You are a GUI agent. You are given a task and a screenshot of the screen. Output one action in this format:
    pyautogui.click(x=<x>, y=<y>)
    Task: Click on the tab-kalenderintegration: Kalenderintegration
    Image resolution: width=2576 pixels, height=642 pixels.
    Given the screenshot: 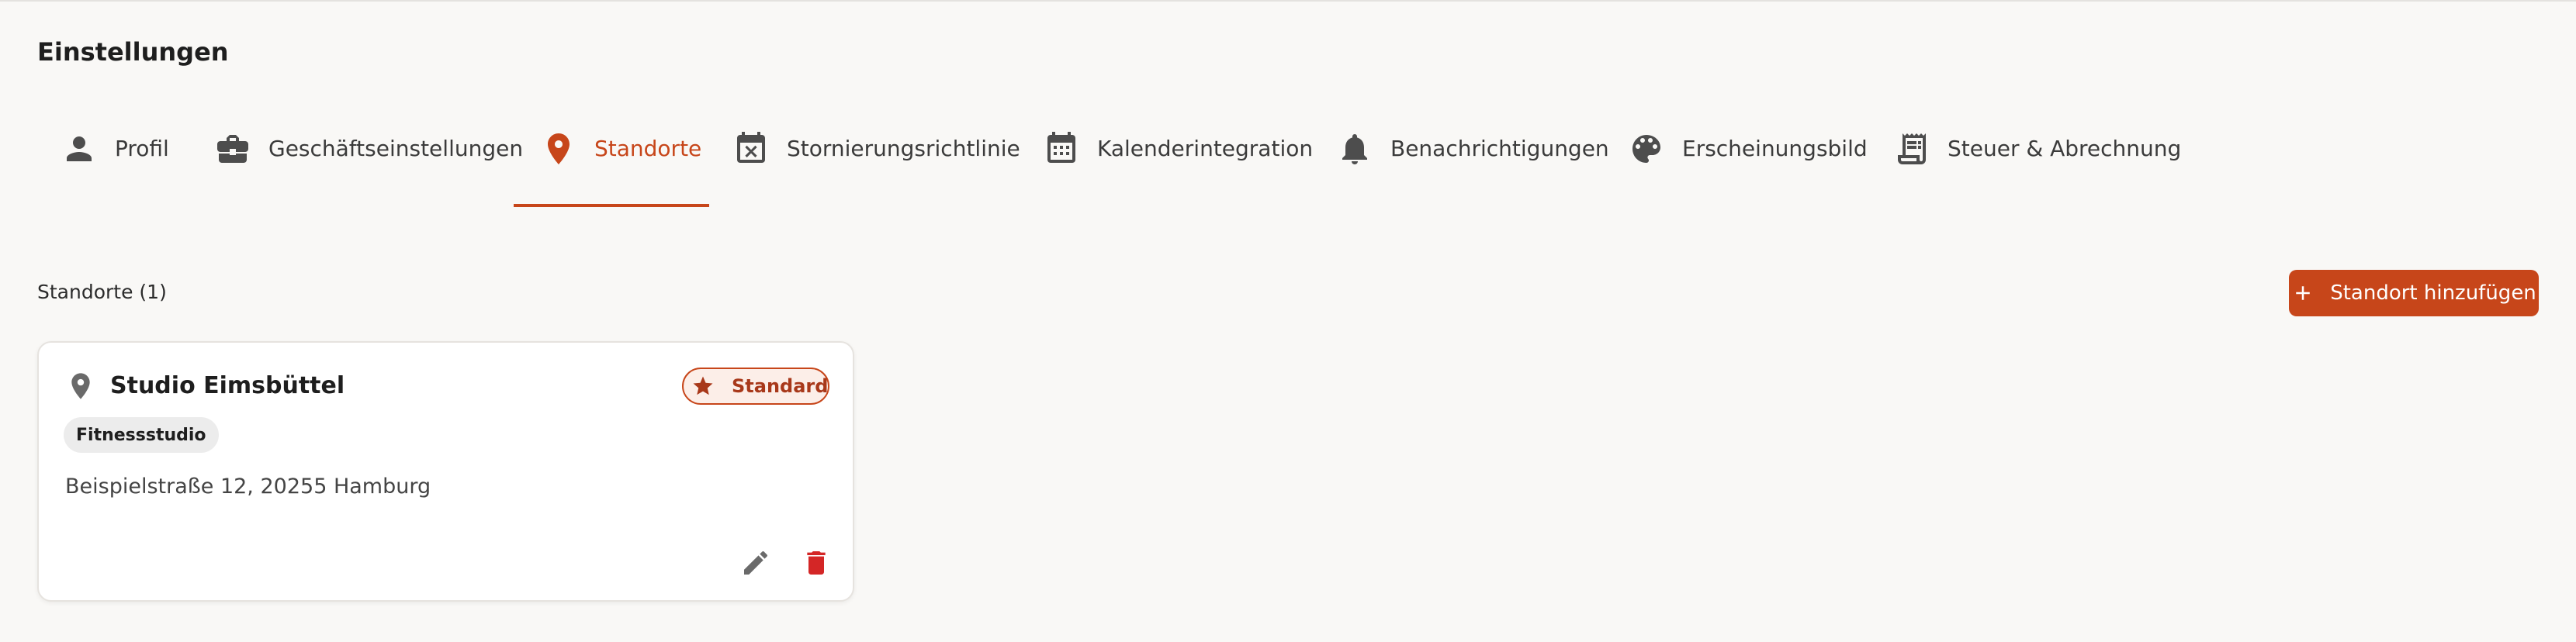 What is the action you would take?
    pyautogui.click(x=1178, y=162)
    